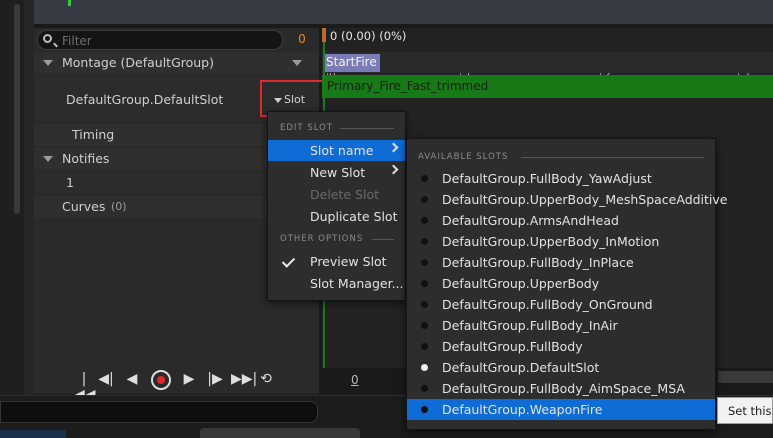 The width and height of the screenshot is (773, 438). Describe the element at coordinates (33, 434) in the screenshot. I see `bottom-indicator` at that location.